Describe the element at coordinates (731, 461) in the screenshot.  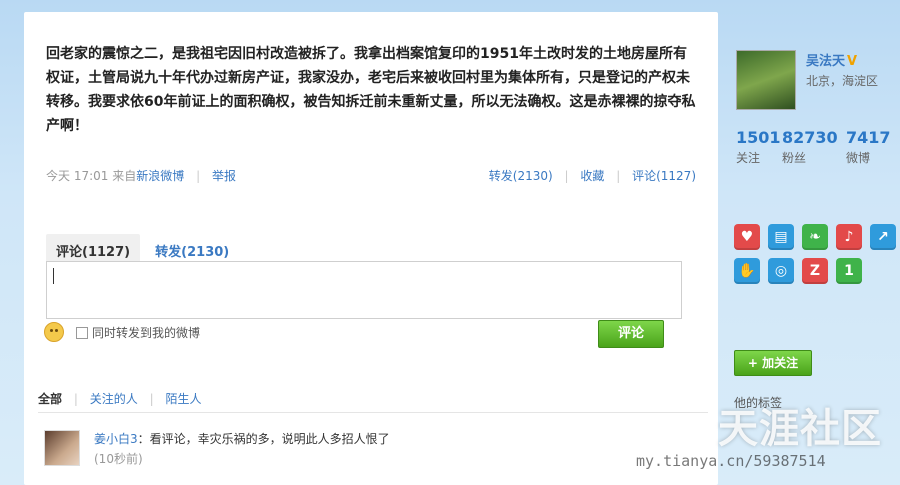
I see `tianya-watermark-url: my.tianya.cn/59387514` at that location.